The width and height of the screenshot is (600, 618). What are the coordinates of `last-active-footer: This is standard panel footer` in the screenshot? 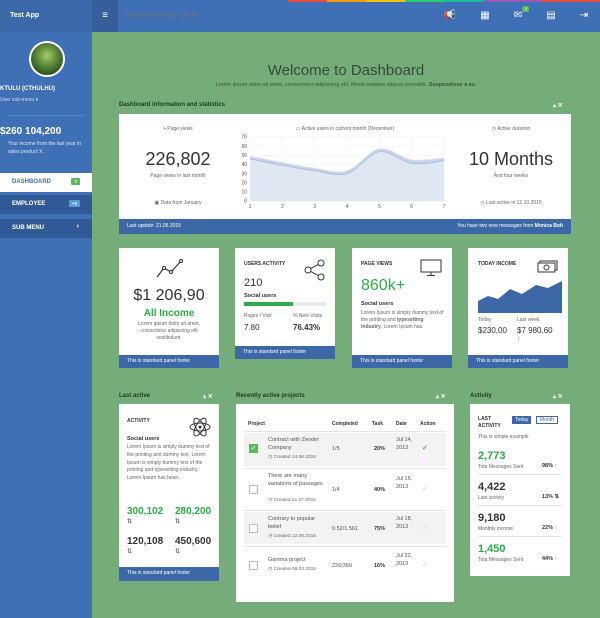 It's located at (169, 574).